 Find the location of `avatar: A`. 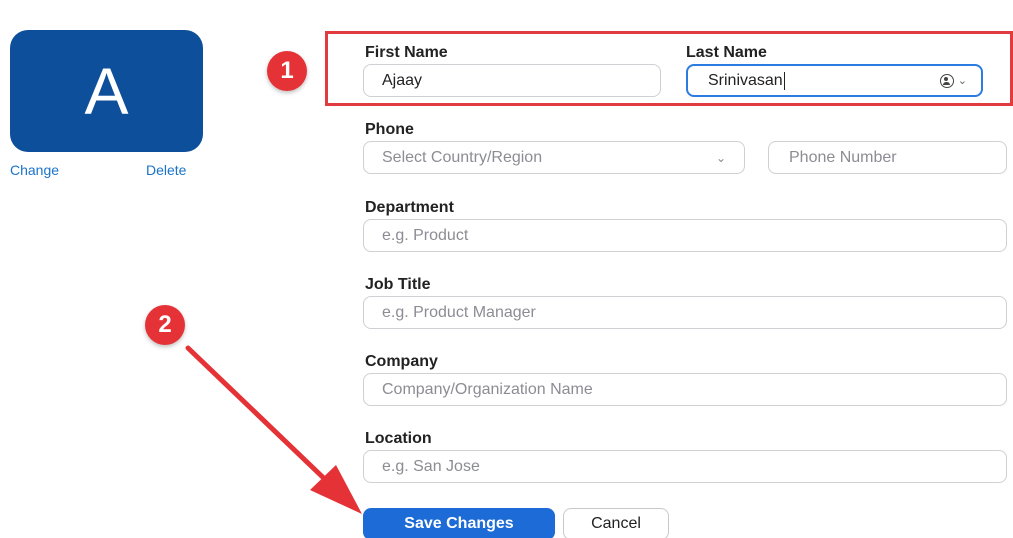

avatar: A is located at coordinates (106, 91).